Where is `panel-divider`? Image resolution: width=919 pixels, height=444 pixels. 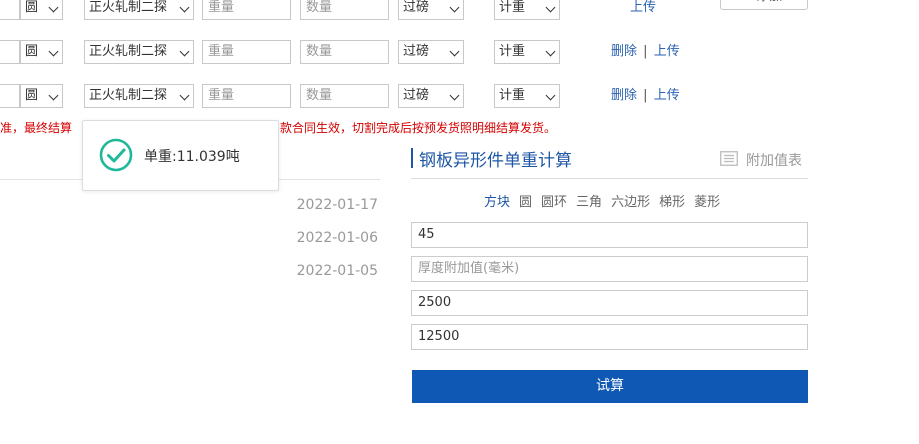 panel-divider is located at coordinates (609, 178).